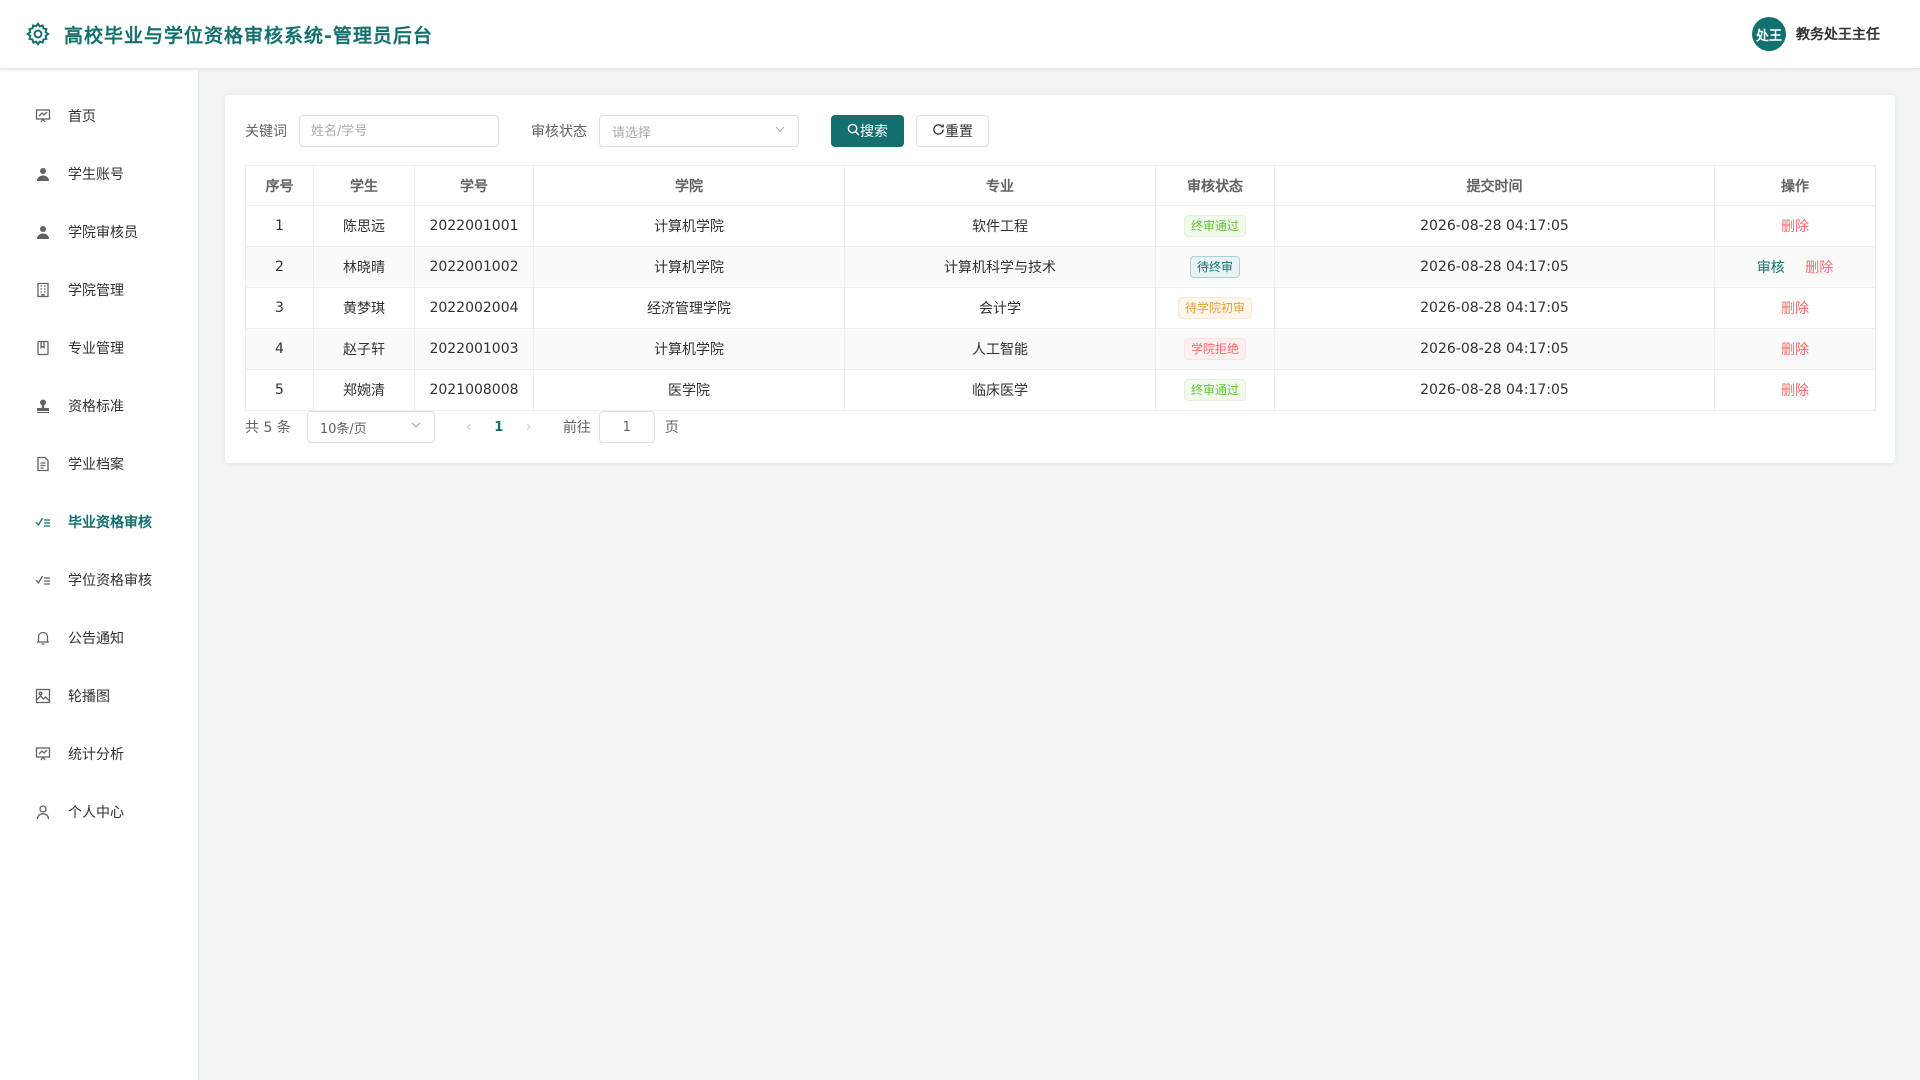  What do you see at coordinates (43, 696) in the screenshot?
I see `picture-icon` at bounding box center [43, 696].